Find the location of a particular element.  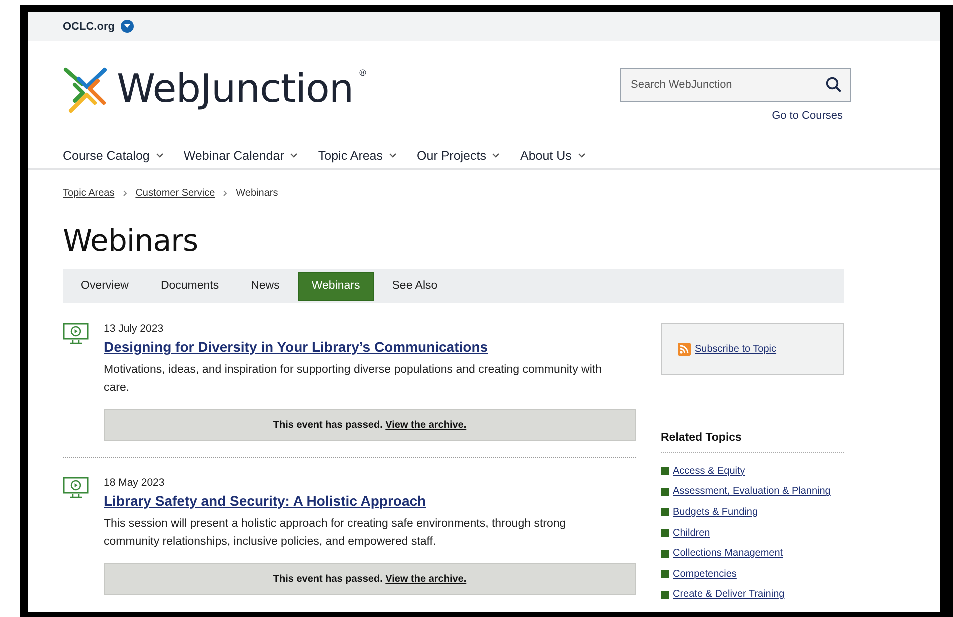

oclc-link: OCLC.org is located at coordinates (89, 26).